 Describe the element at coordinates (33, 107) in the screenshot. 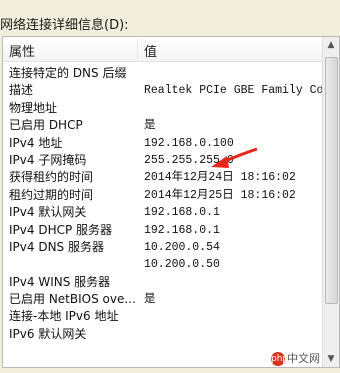

I see `row-property: 物理地址` at that location.